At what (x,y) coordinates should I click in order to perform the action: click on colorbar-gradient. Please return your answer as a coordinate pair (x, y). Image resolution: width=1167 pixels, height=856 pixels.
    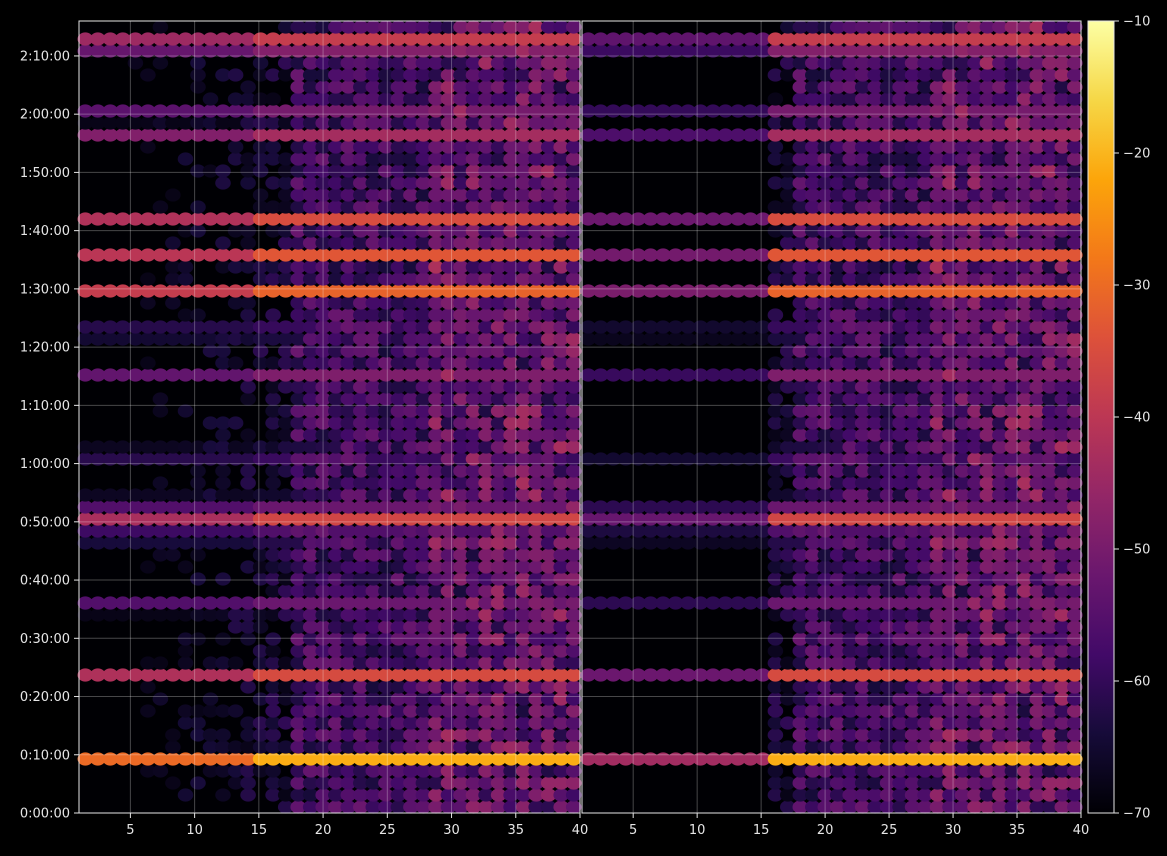
    Looking at the image, I should click on (1101, 417).